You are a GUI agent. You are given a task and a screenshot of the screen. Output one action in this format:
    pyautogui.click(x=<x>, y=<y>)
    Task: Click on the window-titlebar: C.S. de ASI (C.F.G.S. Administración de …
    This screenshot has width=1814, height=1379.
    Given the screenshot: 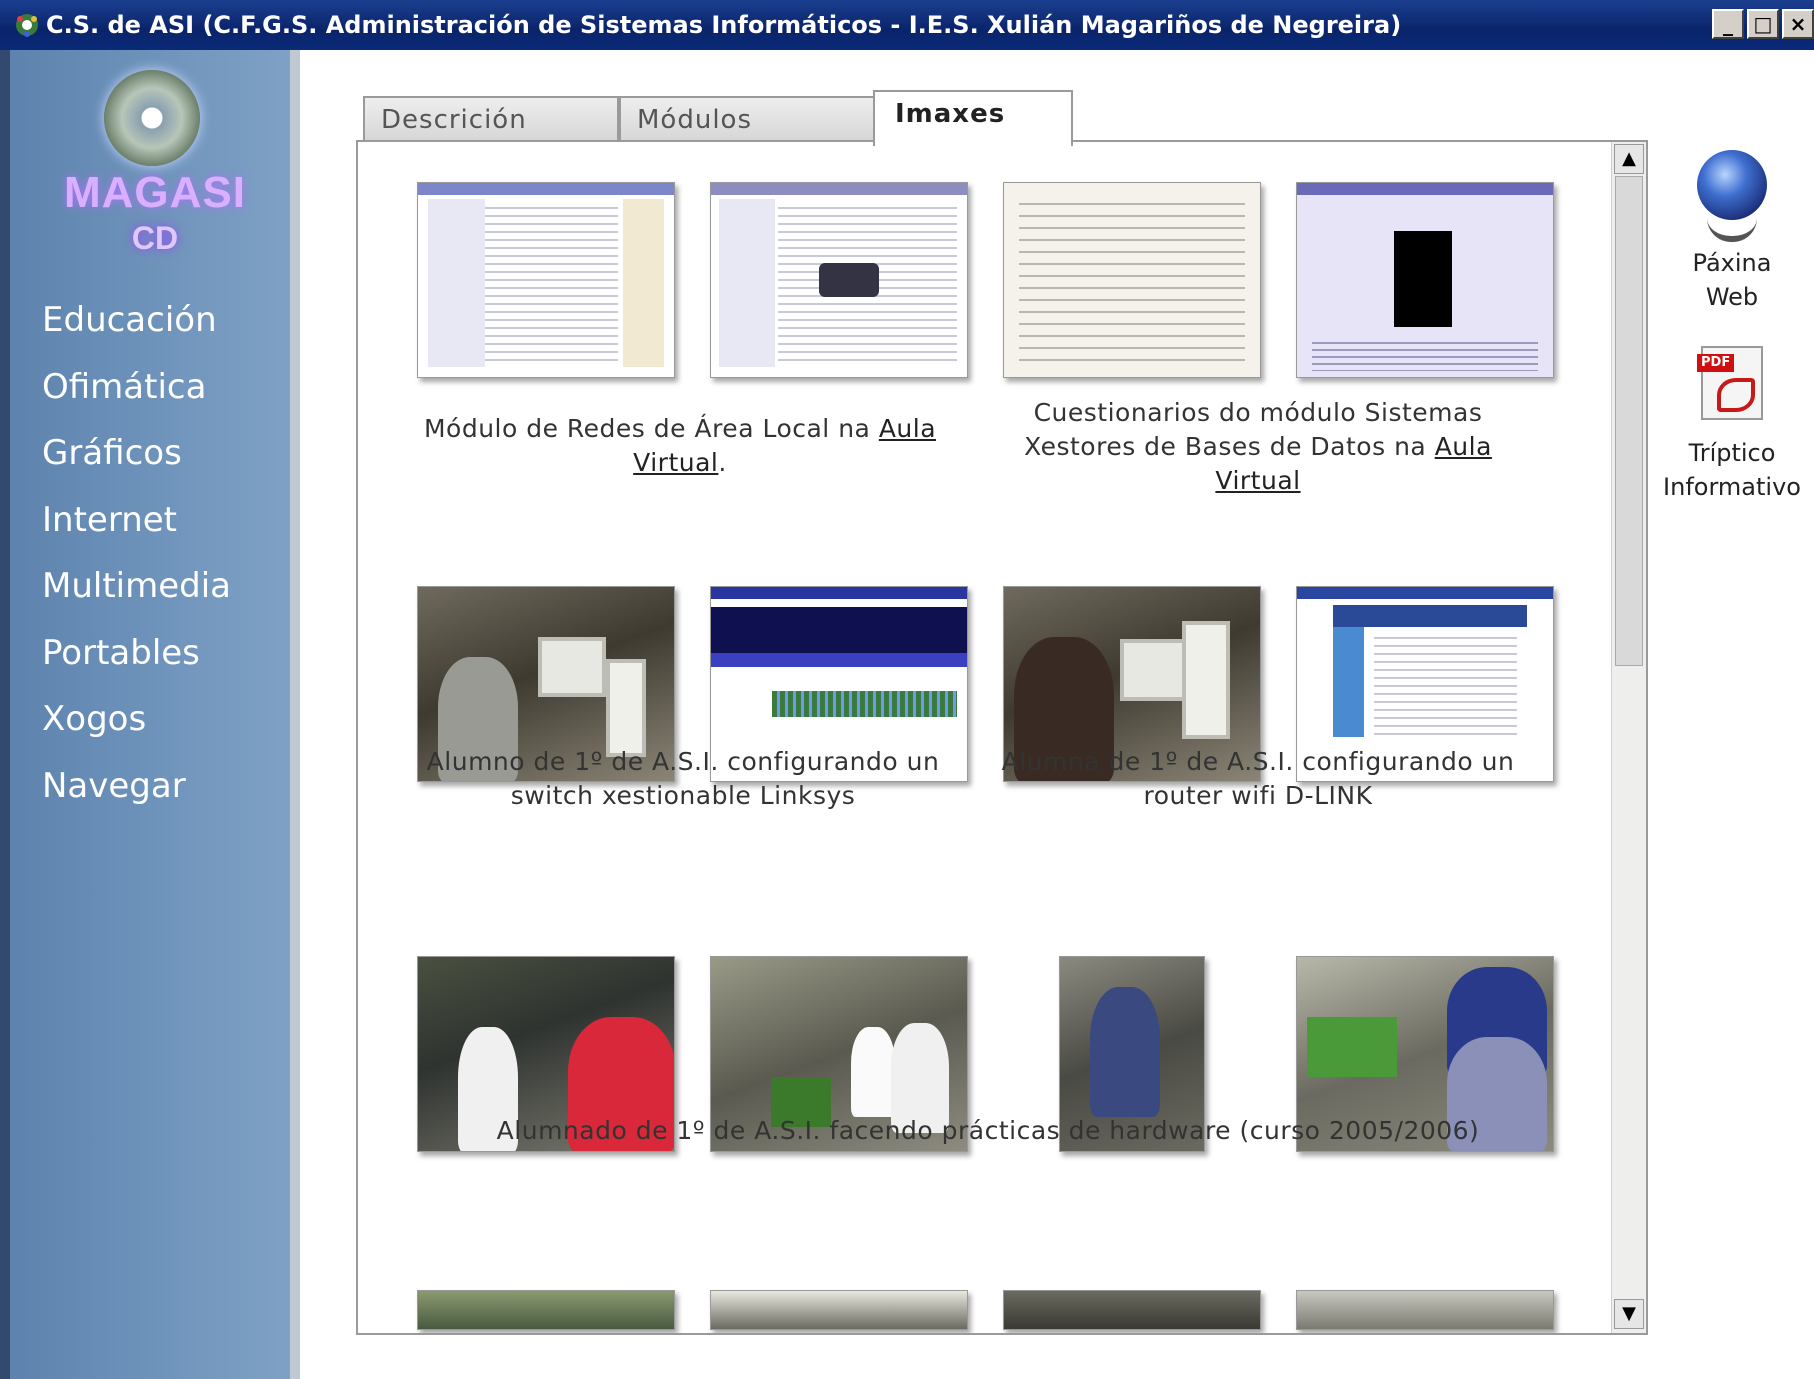 What is the action you would take?
    pyautogui.click(x=907, y=25)
    